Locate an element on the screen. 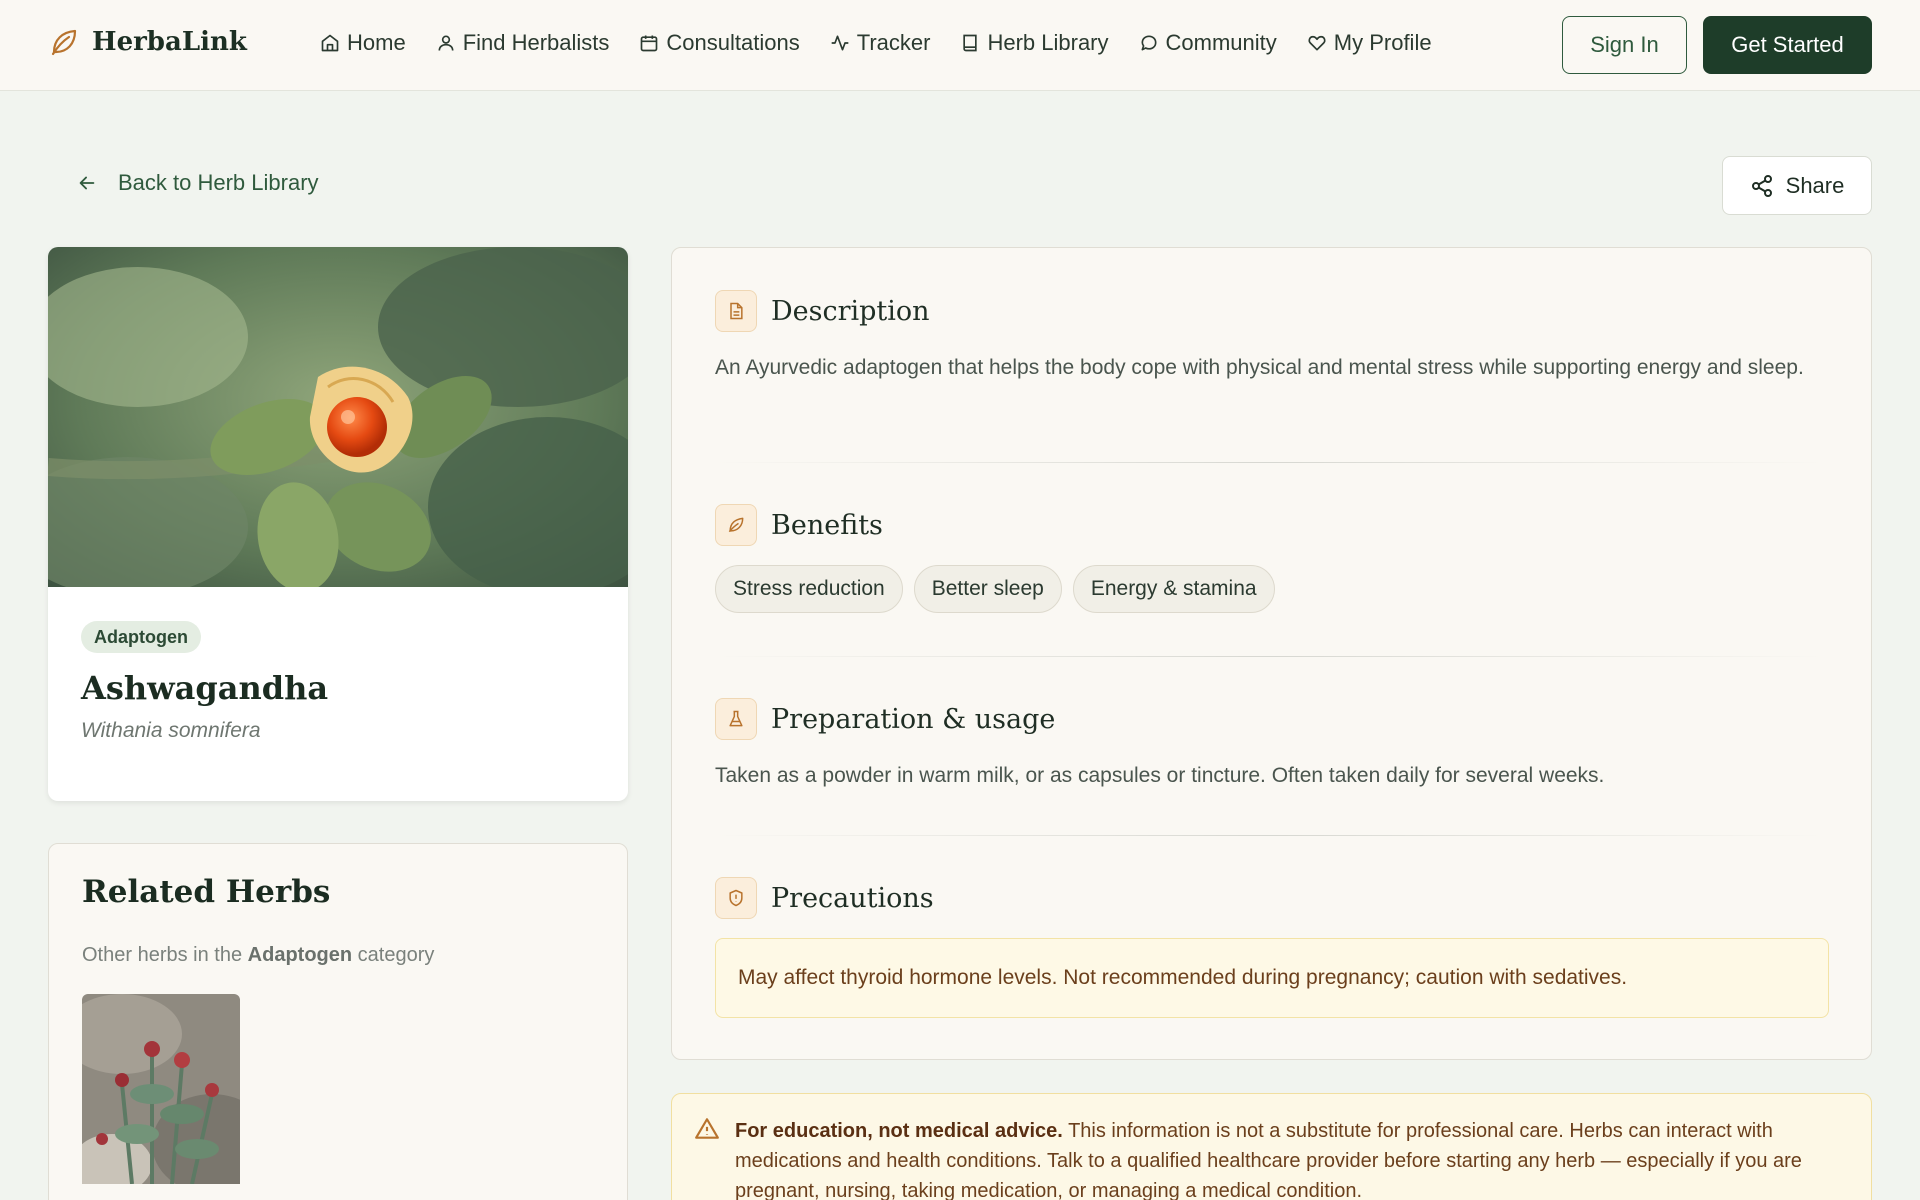 This screenshot has height=1200, width=1920. description-header: Description is located at coordinates (822, 311).